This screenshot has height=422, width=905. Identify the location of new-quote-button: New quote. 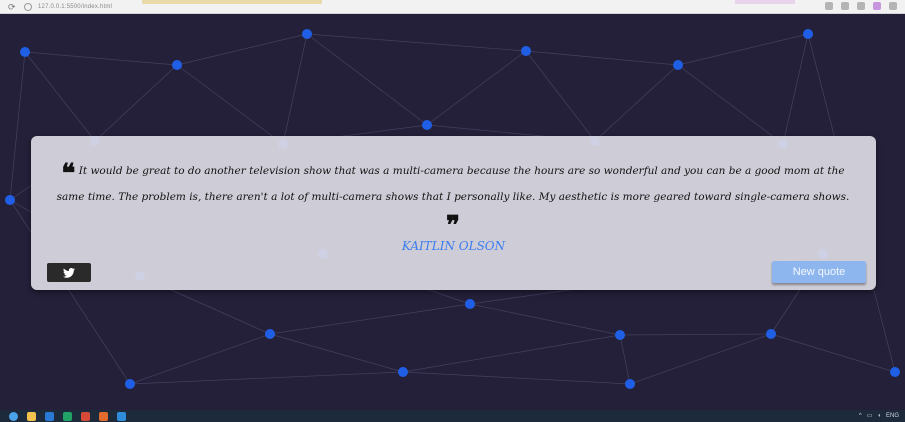
(819, 272).